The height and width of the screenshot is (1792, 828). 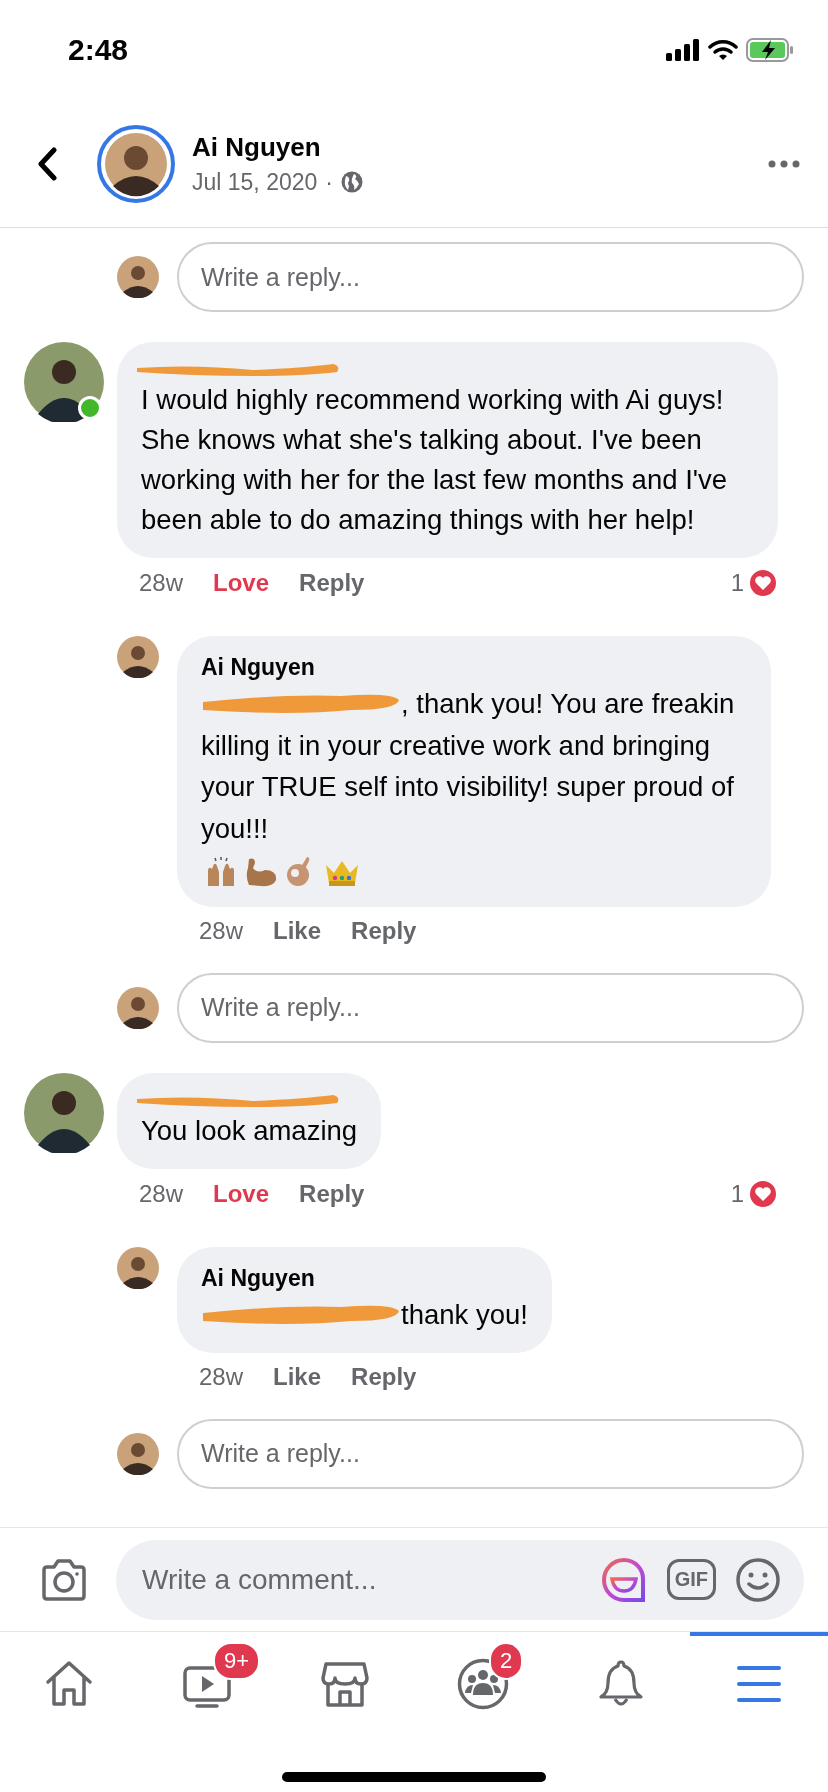 I want to click on shop-icon, so click(x=345, y=1684).